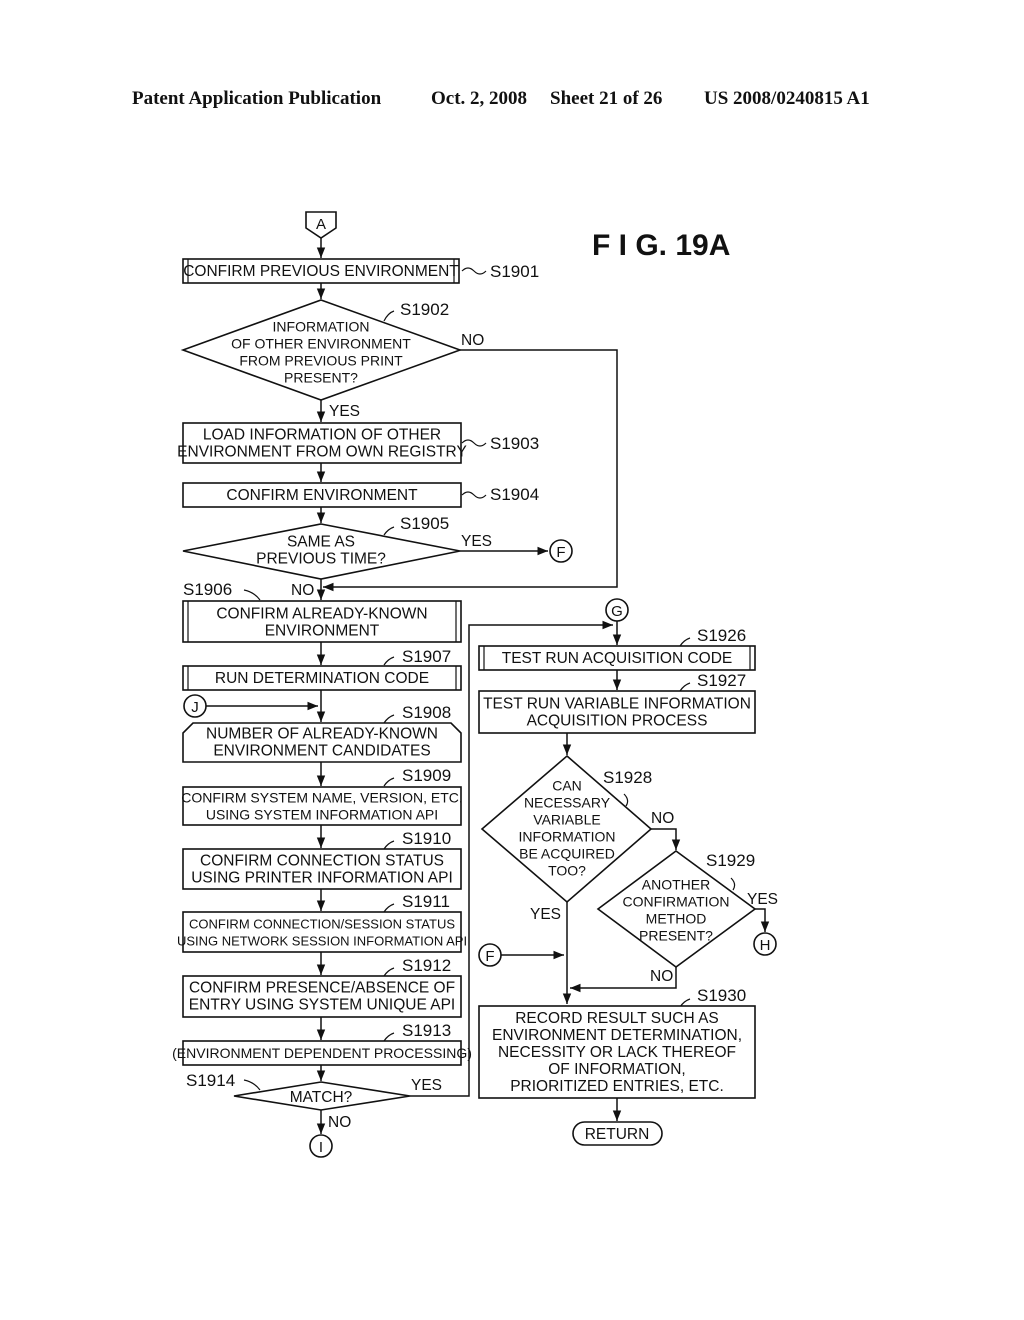 This screenshot has width=1024, height=1320. Describe the element at coordinates (617, 704) in the screenshot. I see `text-line: TEST RUN VARIABLE INFORMATION` at that location.